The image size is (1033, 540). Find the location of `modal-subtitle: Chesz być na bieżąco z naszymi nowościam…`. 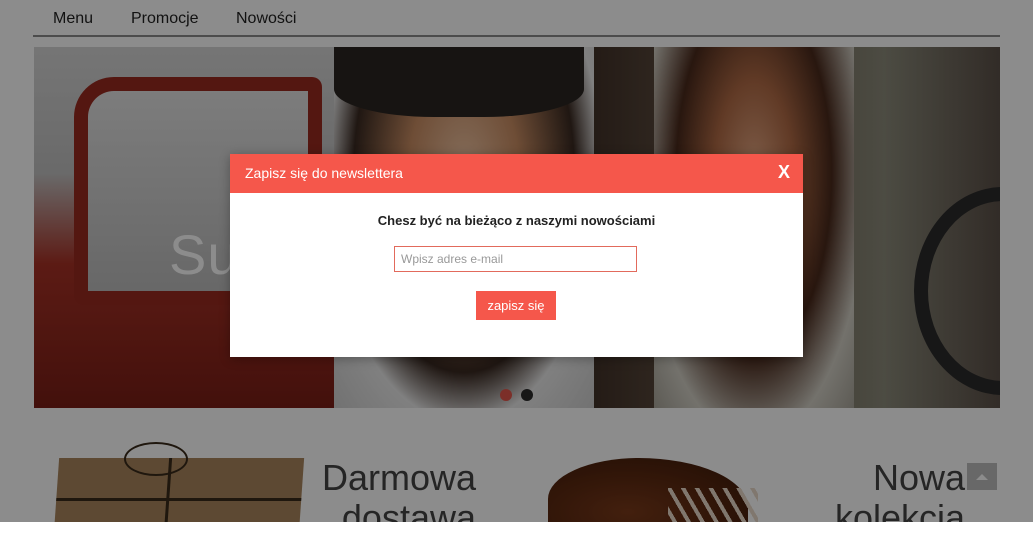

modal-subtitle: Chesz być na bieżąco z naszymi nowościam… is located at coordinates (516, 220).